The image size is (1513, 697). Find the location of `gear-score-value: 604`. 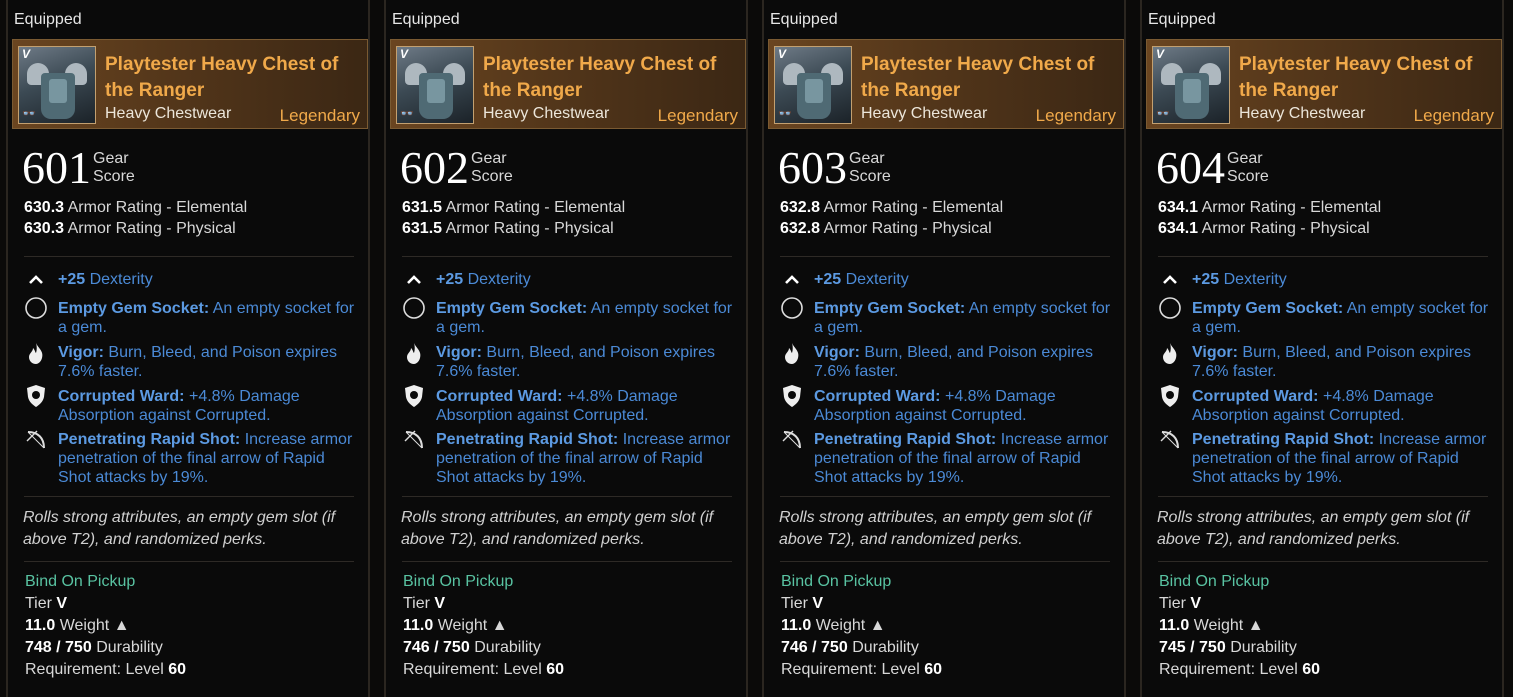

gear-score-value: 604 is located at coordinates (1190, 167).